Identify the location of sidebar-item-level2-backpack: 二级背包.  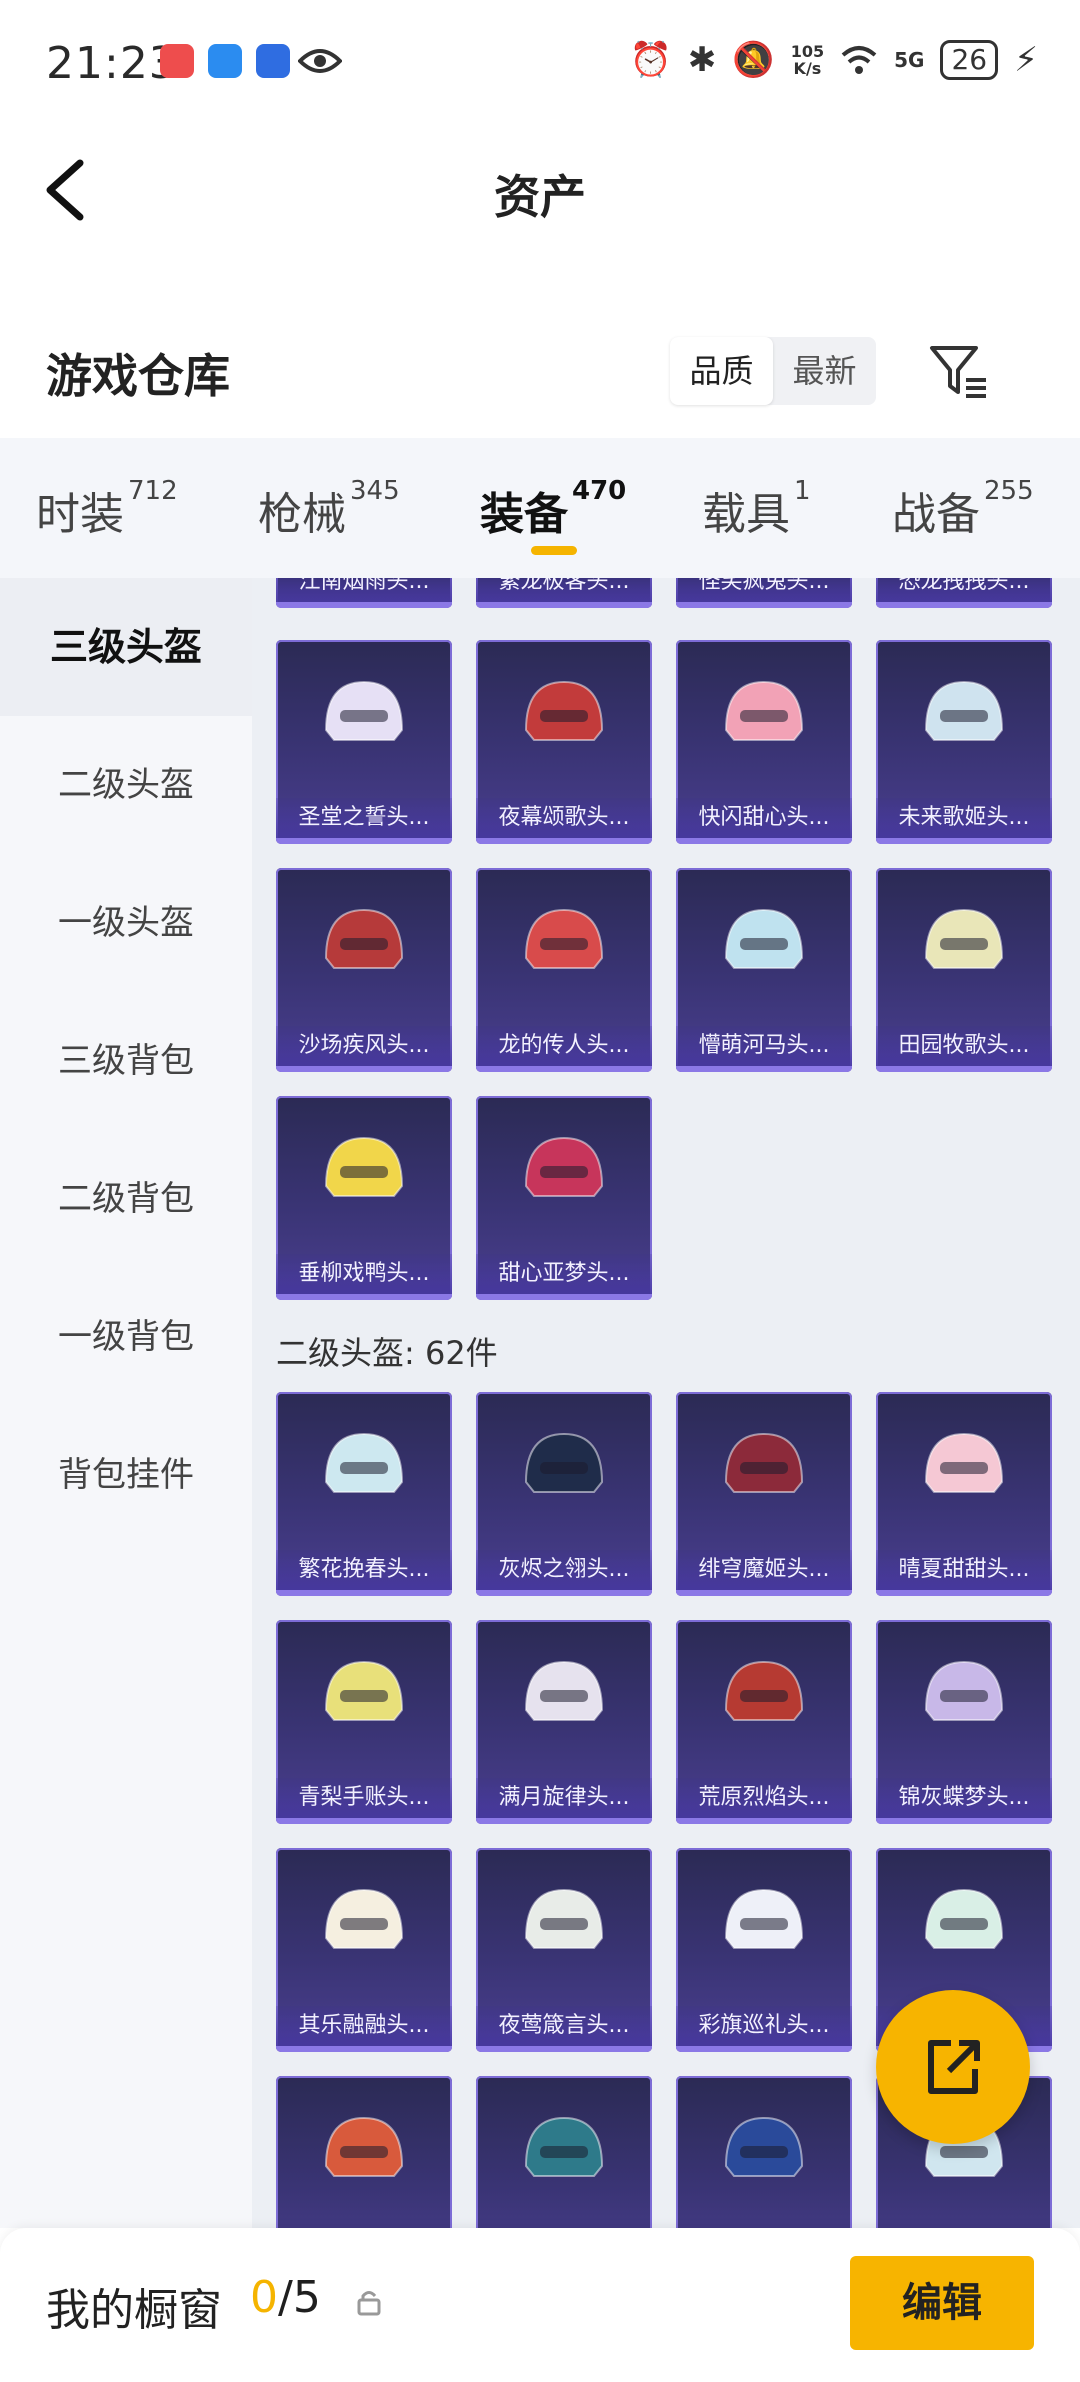
(126, 1199).